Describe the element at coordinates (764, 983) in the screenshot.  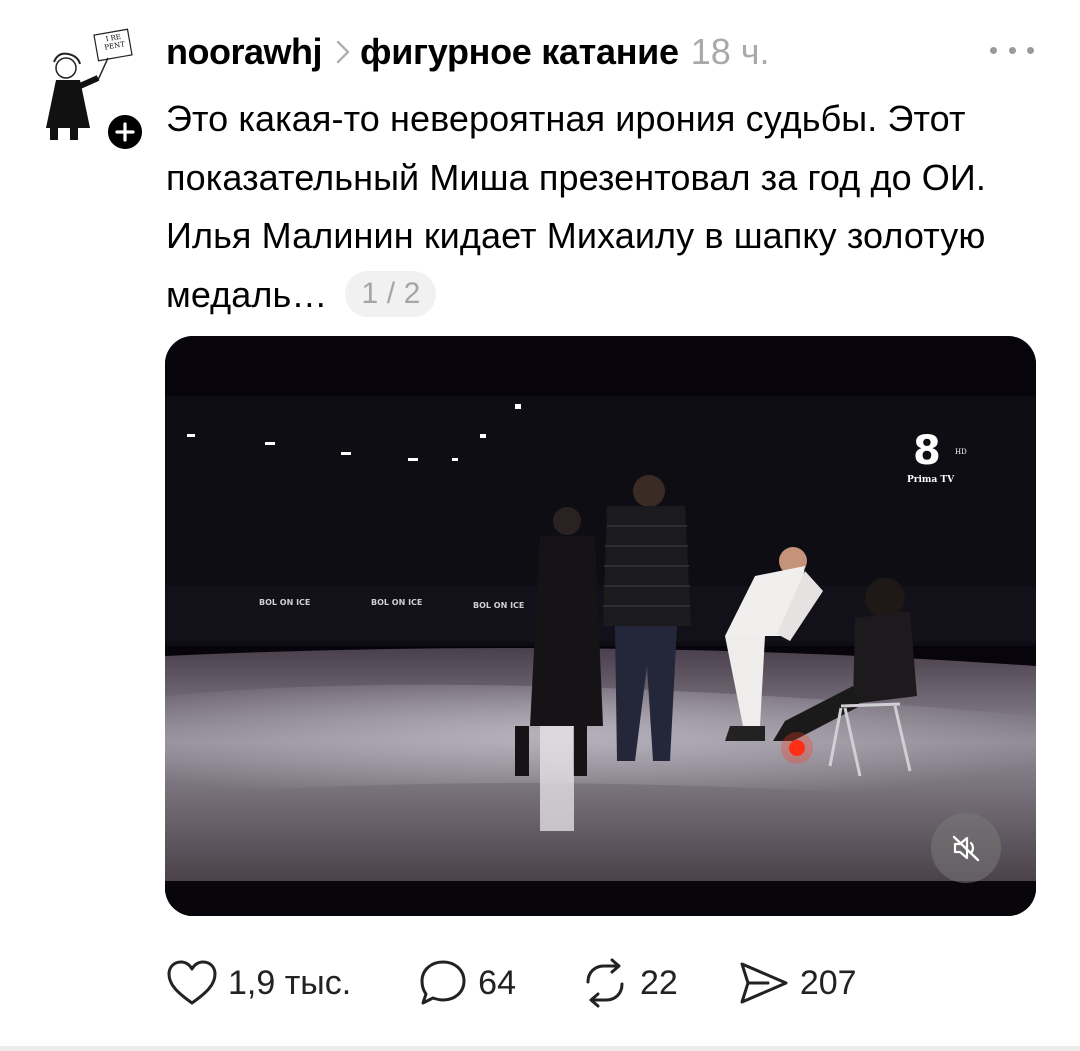
I see `send-icon` at that location.